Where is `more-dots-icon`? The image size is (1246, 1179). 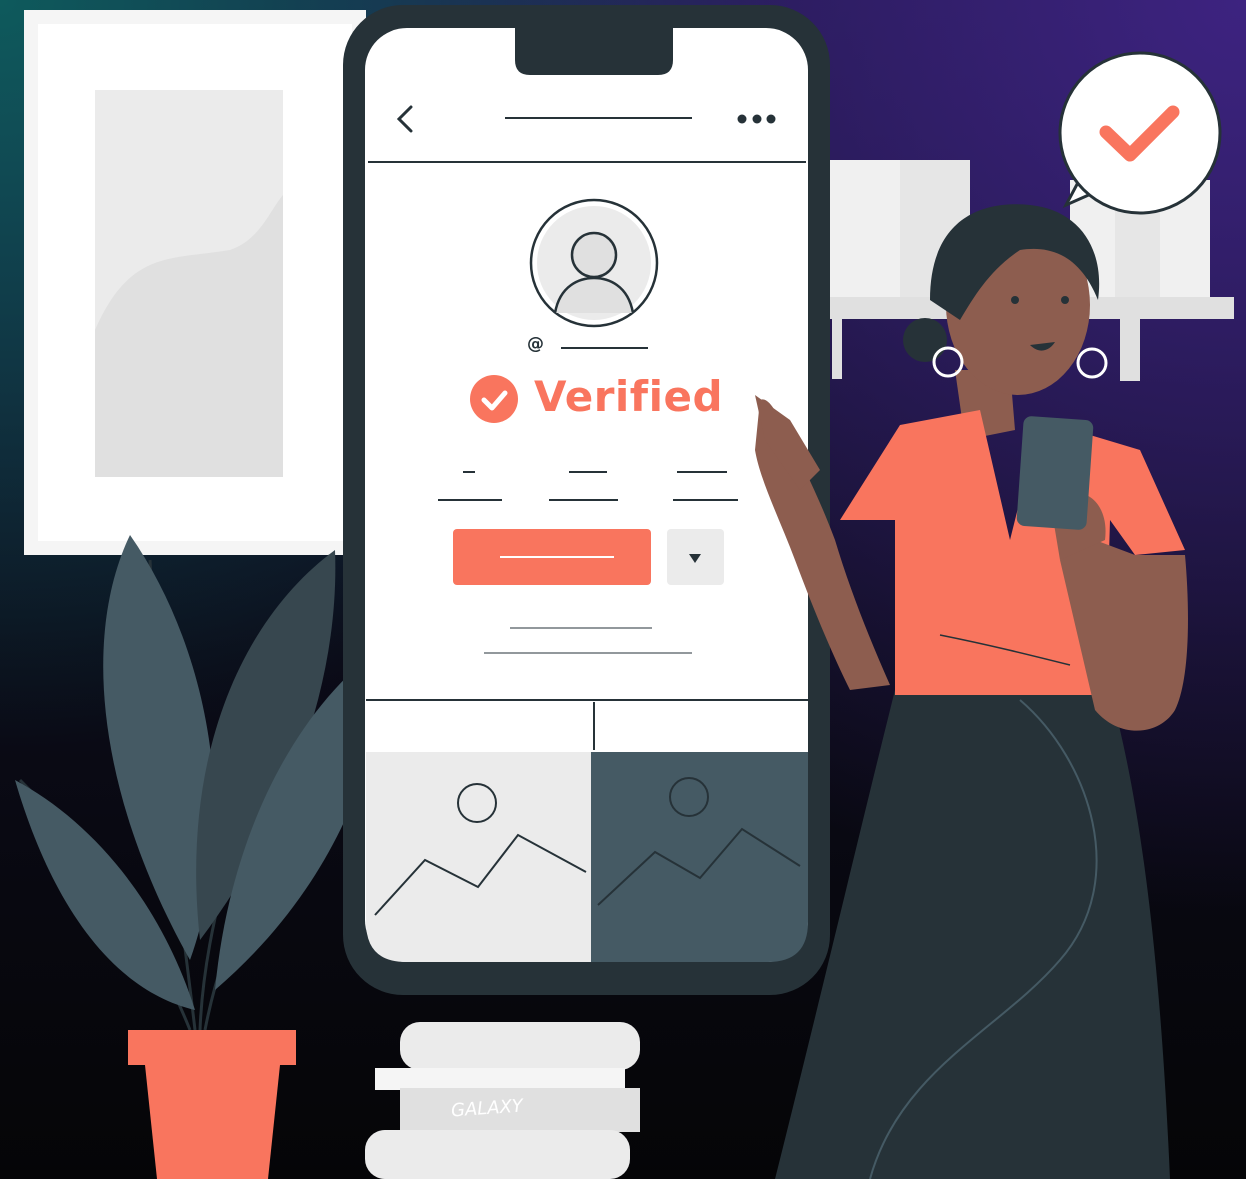 more-dots-icon is located at coordinates (756, 119).